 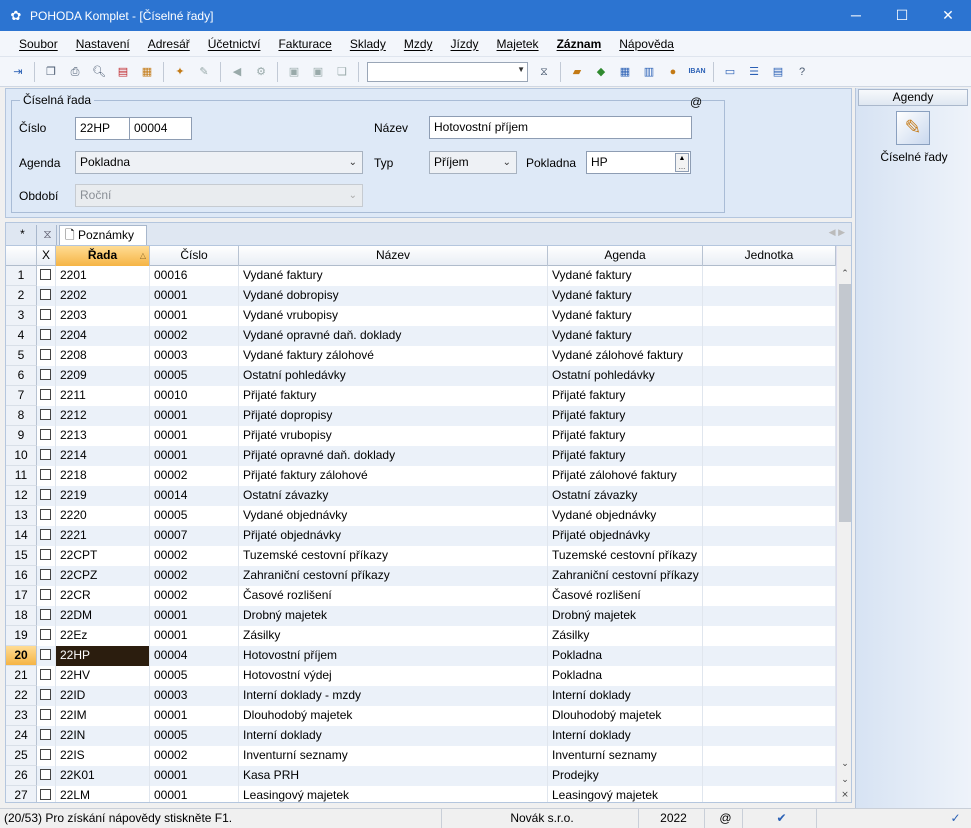 What do you see at coordinates (673, 72) in the screenshot?
I see `coins-icon: ●` at bounding box center [673, 72].